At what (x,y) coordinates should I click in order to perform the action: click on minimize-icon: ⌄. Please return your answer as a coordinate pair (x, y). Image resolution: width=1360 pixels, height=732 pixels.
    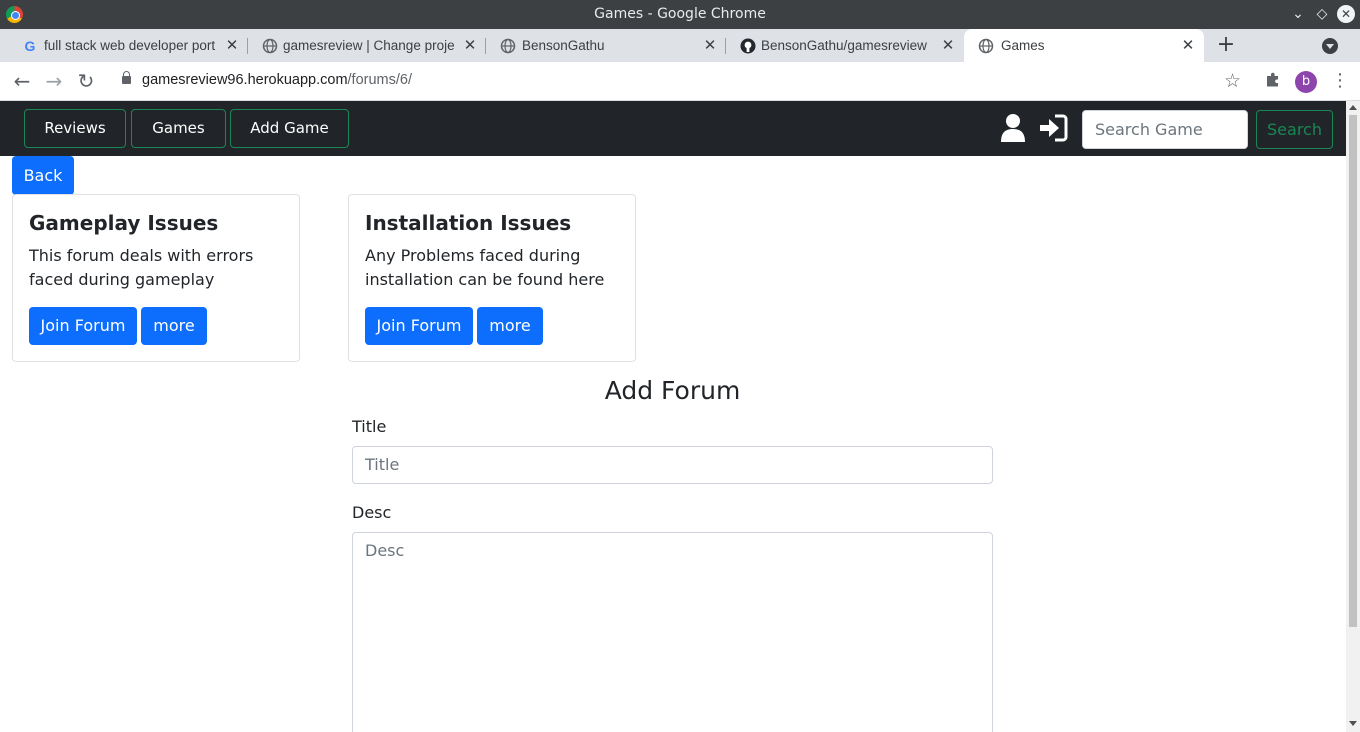
    Looking at the image, I should click on (1298, 14).